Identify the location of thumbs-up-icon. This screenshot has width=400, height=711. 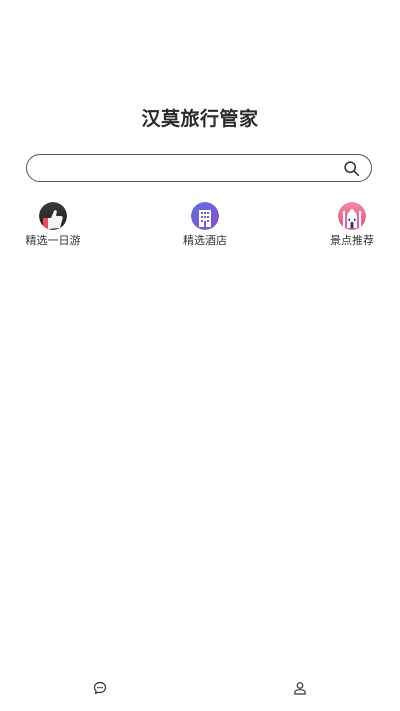
(53, 216).